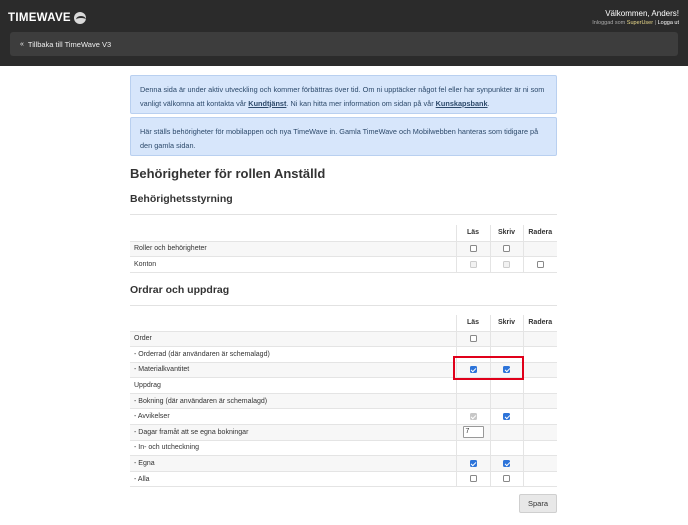  I want to click on permission-label: Uppdrag, so click(293, 385).